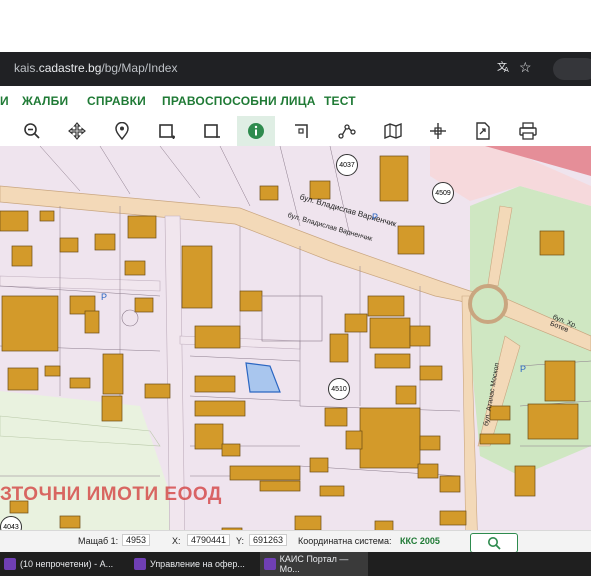  I want to click on url-text: kais.cadastre.bg/bg/Map/Index, so click(95, 68).